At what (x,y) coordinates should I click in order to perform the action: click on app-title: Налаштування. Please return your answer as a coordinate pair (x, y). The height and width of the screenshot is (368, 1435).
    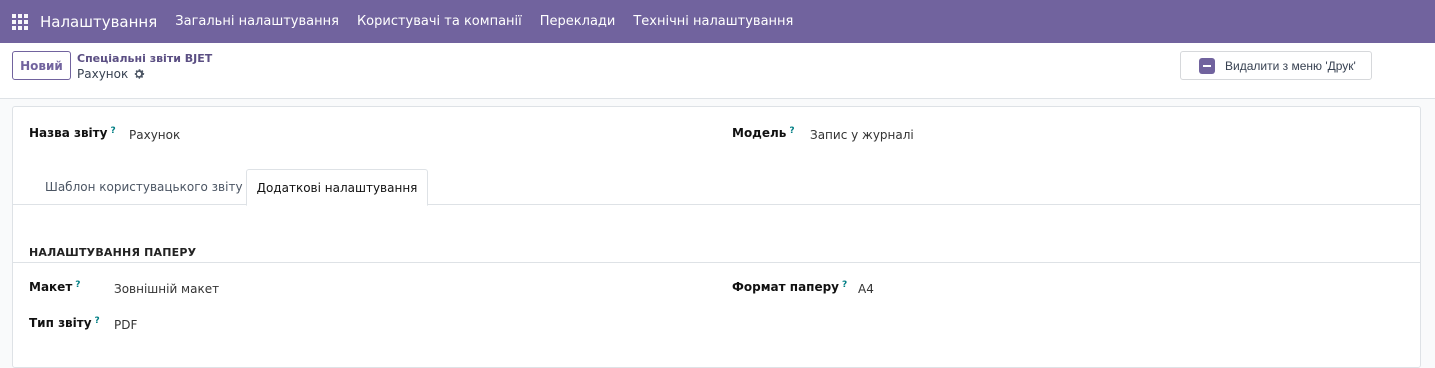
    Looking at the image, I should click on (98, 22).